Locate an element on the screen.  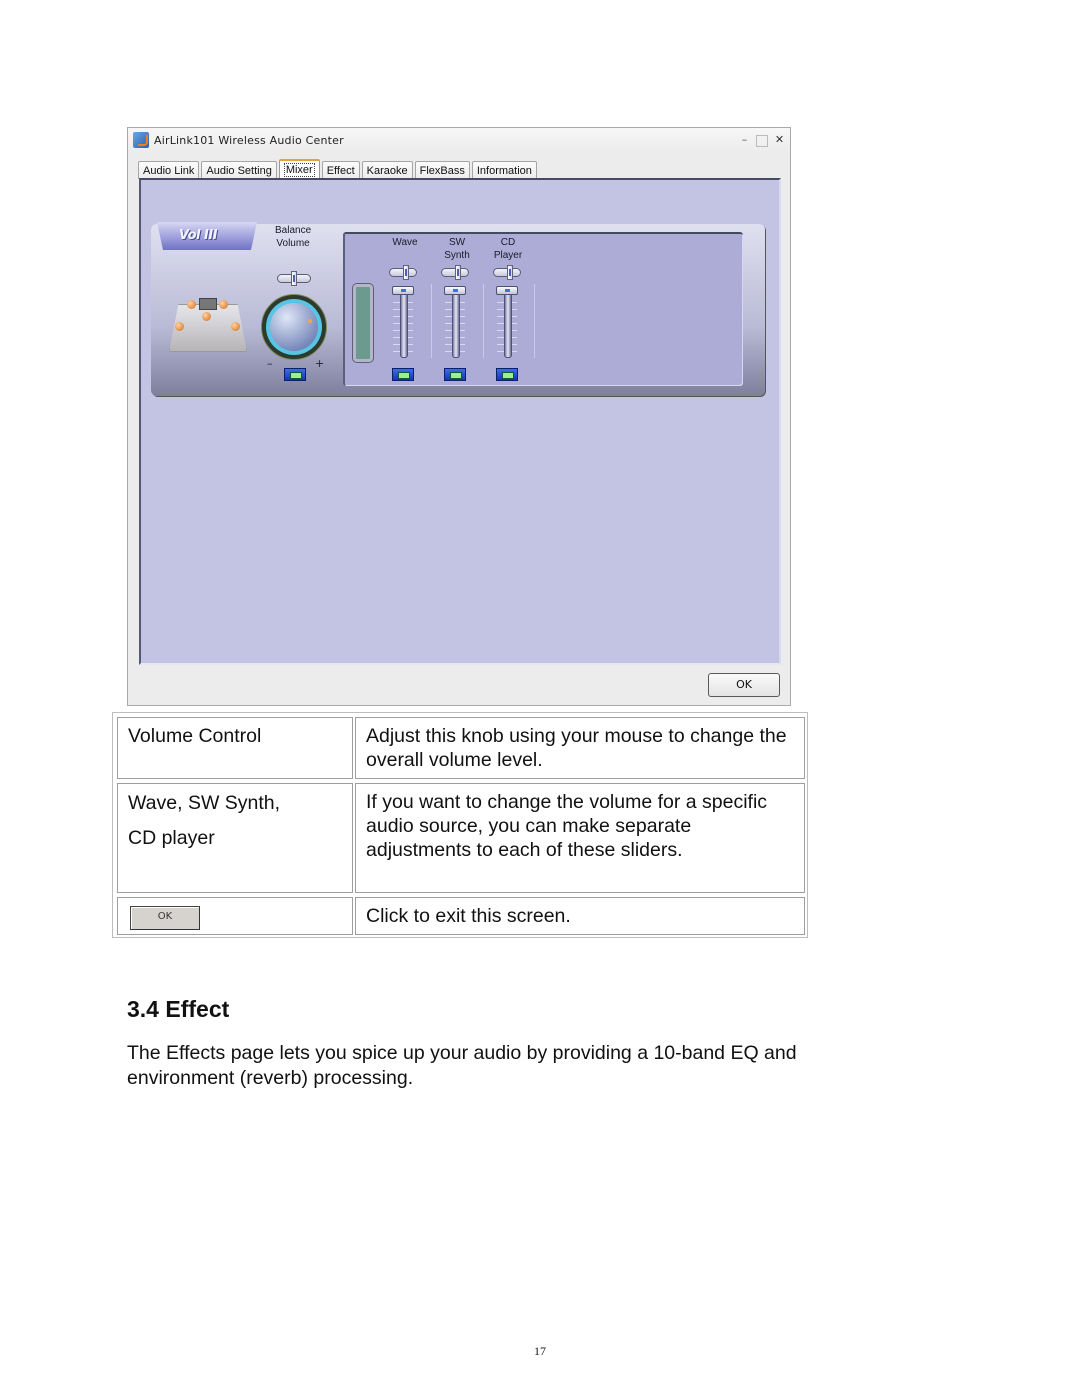
tab-label: Audio Setting is located at coordinates (239, 171).